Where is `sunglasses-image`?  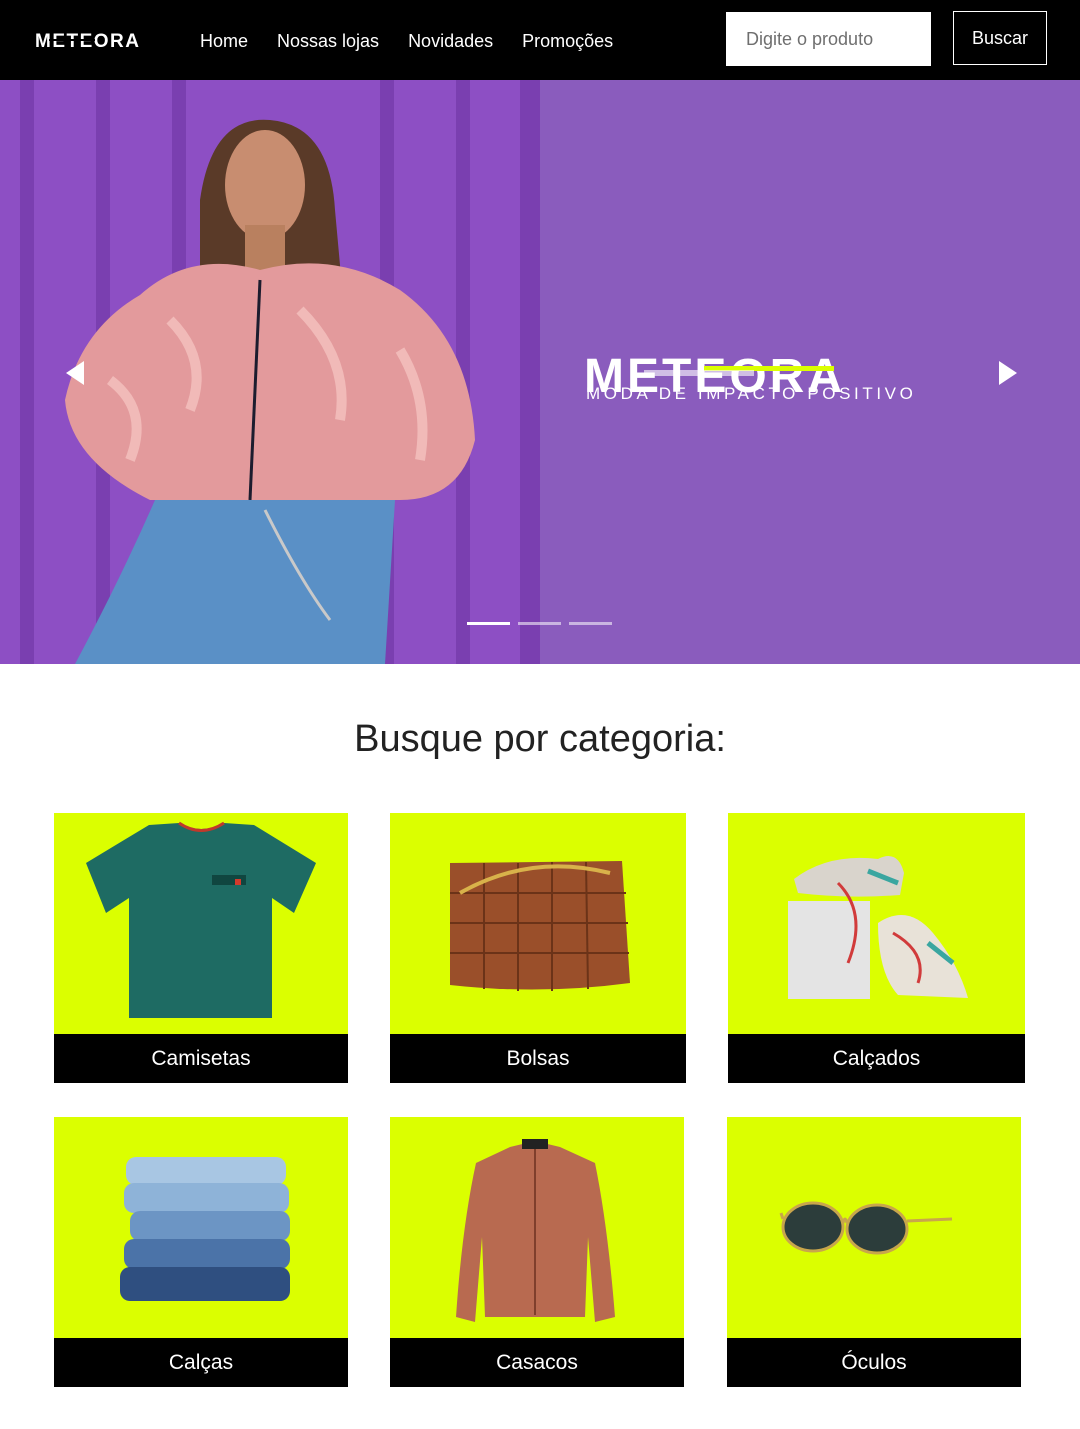
sunglasses-image is located at coordinates (866, 1228).